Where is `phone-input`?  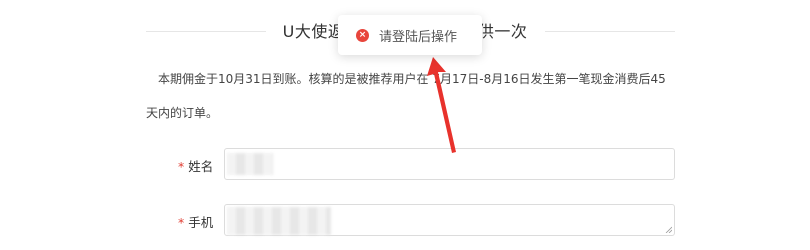 phone-input is located at coordinates (449, 220).